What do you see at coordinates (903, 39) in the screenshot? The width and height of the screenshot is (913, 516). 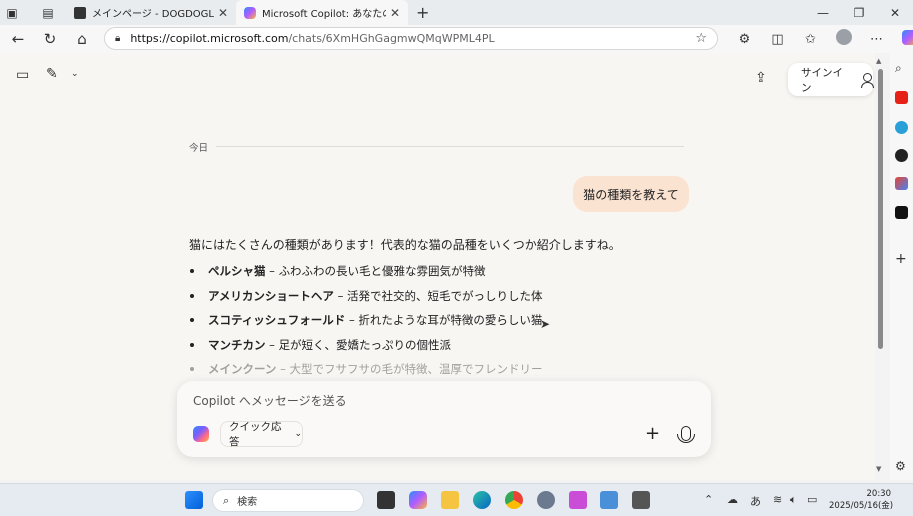 I see `copilot-icon` at bounding box center [903, 39].